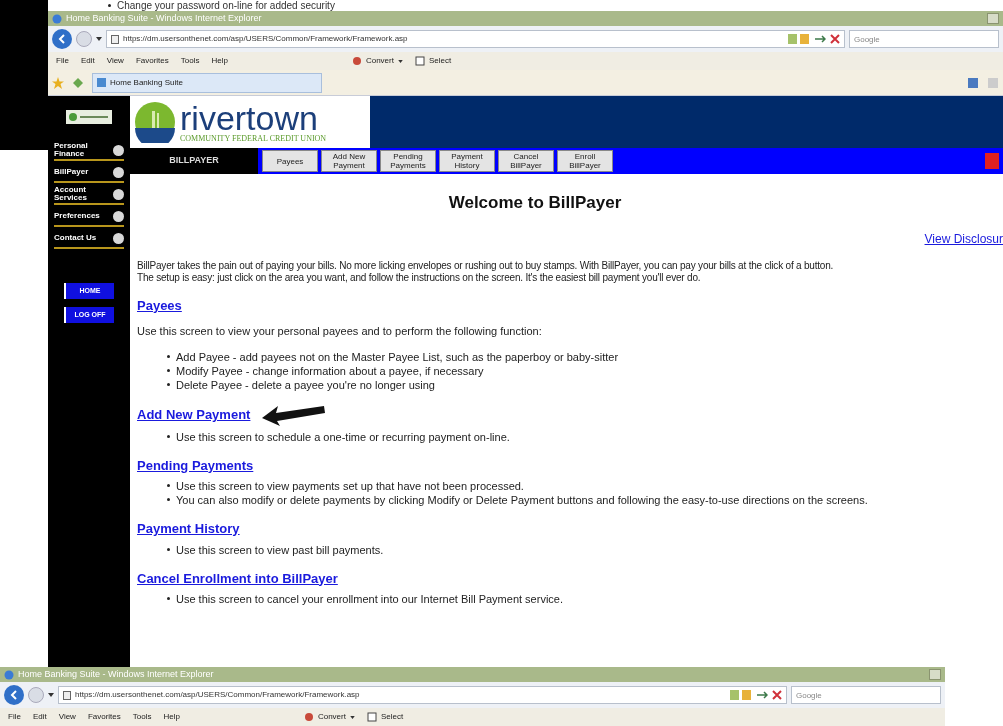 The image size is (1003, 726). I want to click on section-heading-link: Cancel Enrollment into BillPayer, so click(237, 578).